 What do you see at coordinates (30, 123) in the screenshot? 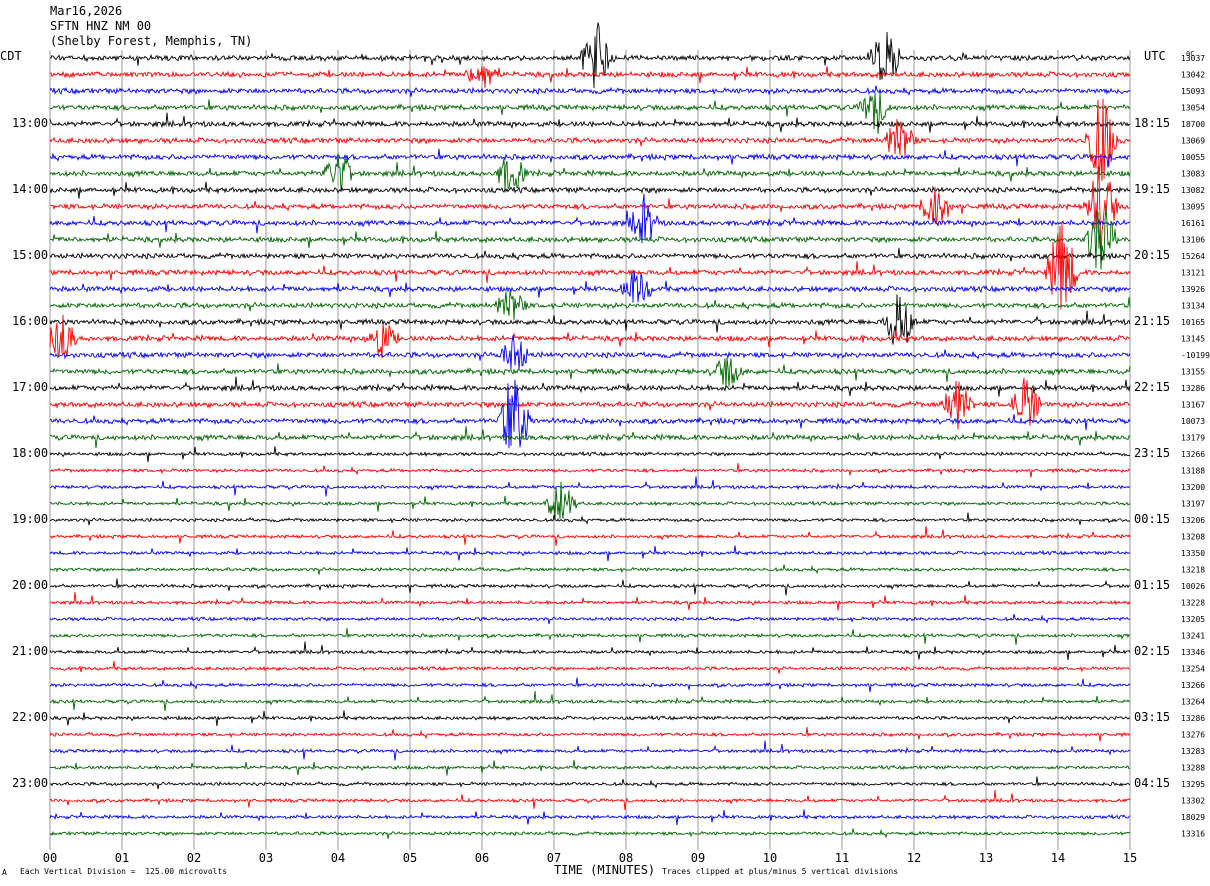
I see `left-hour-label: 13:00` at bounding box center [30, 123].